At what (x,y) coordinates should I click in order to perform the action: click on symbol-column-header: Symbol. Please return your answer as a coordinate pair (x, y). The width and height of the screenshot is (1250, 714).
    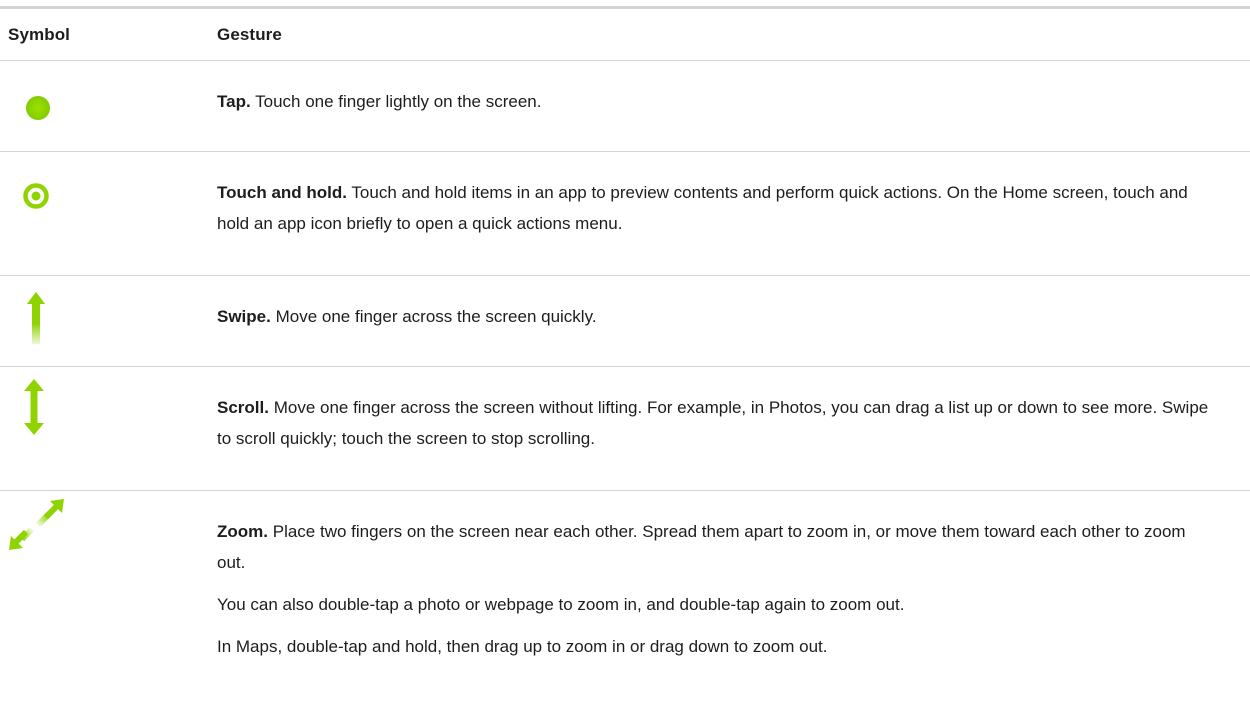
    Looking at the image, I should click on (39, 34).